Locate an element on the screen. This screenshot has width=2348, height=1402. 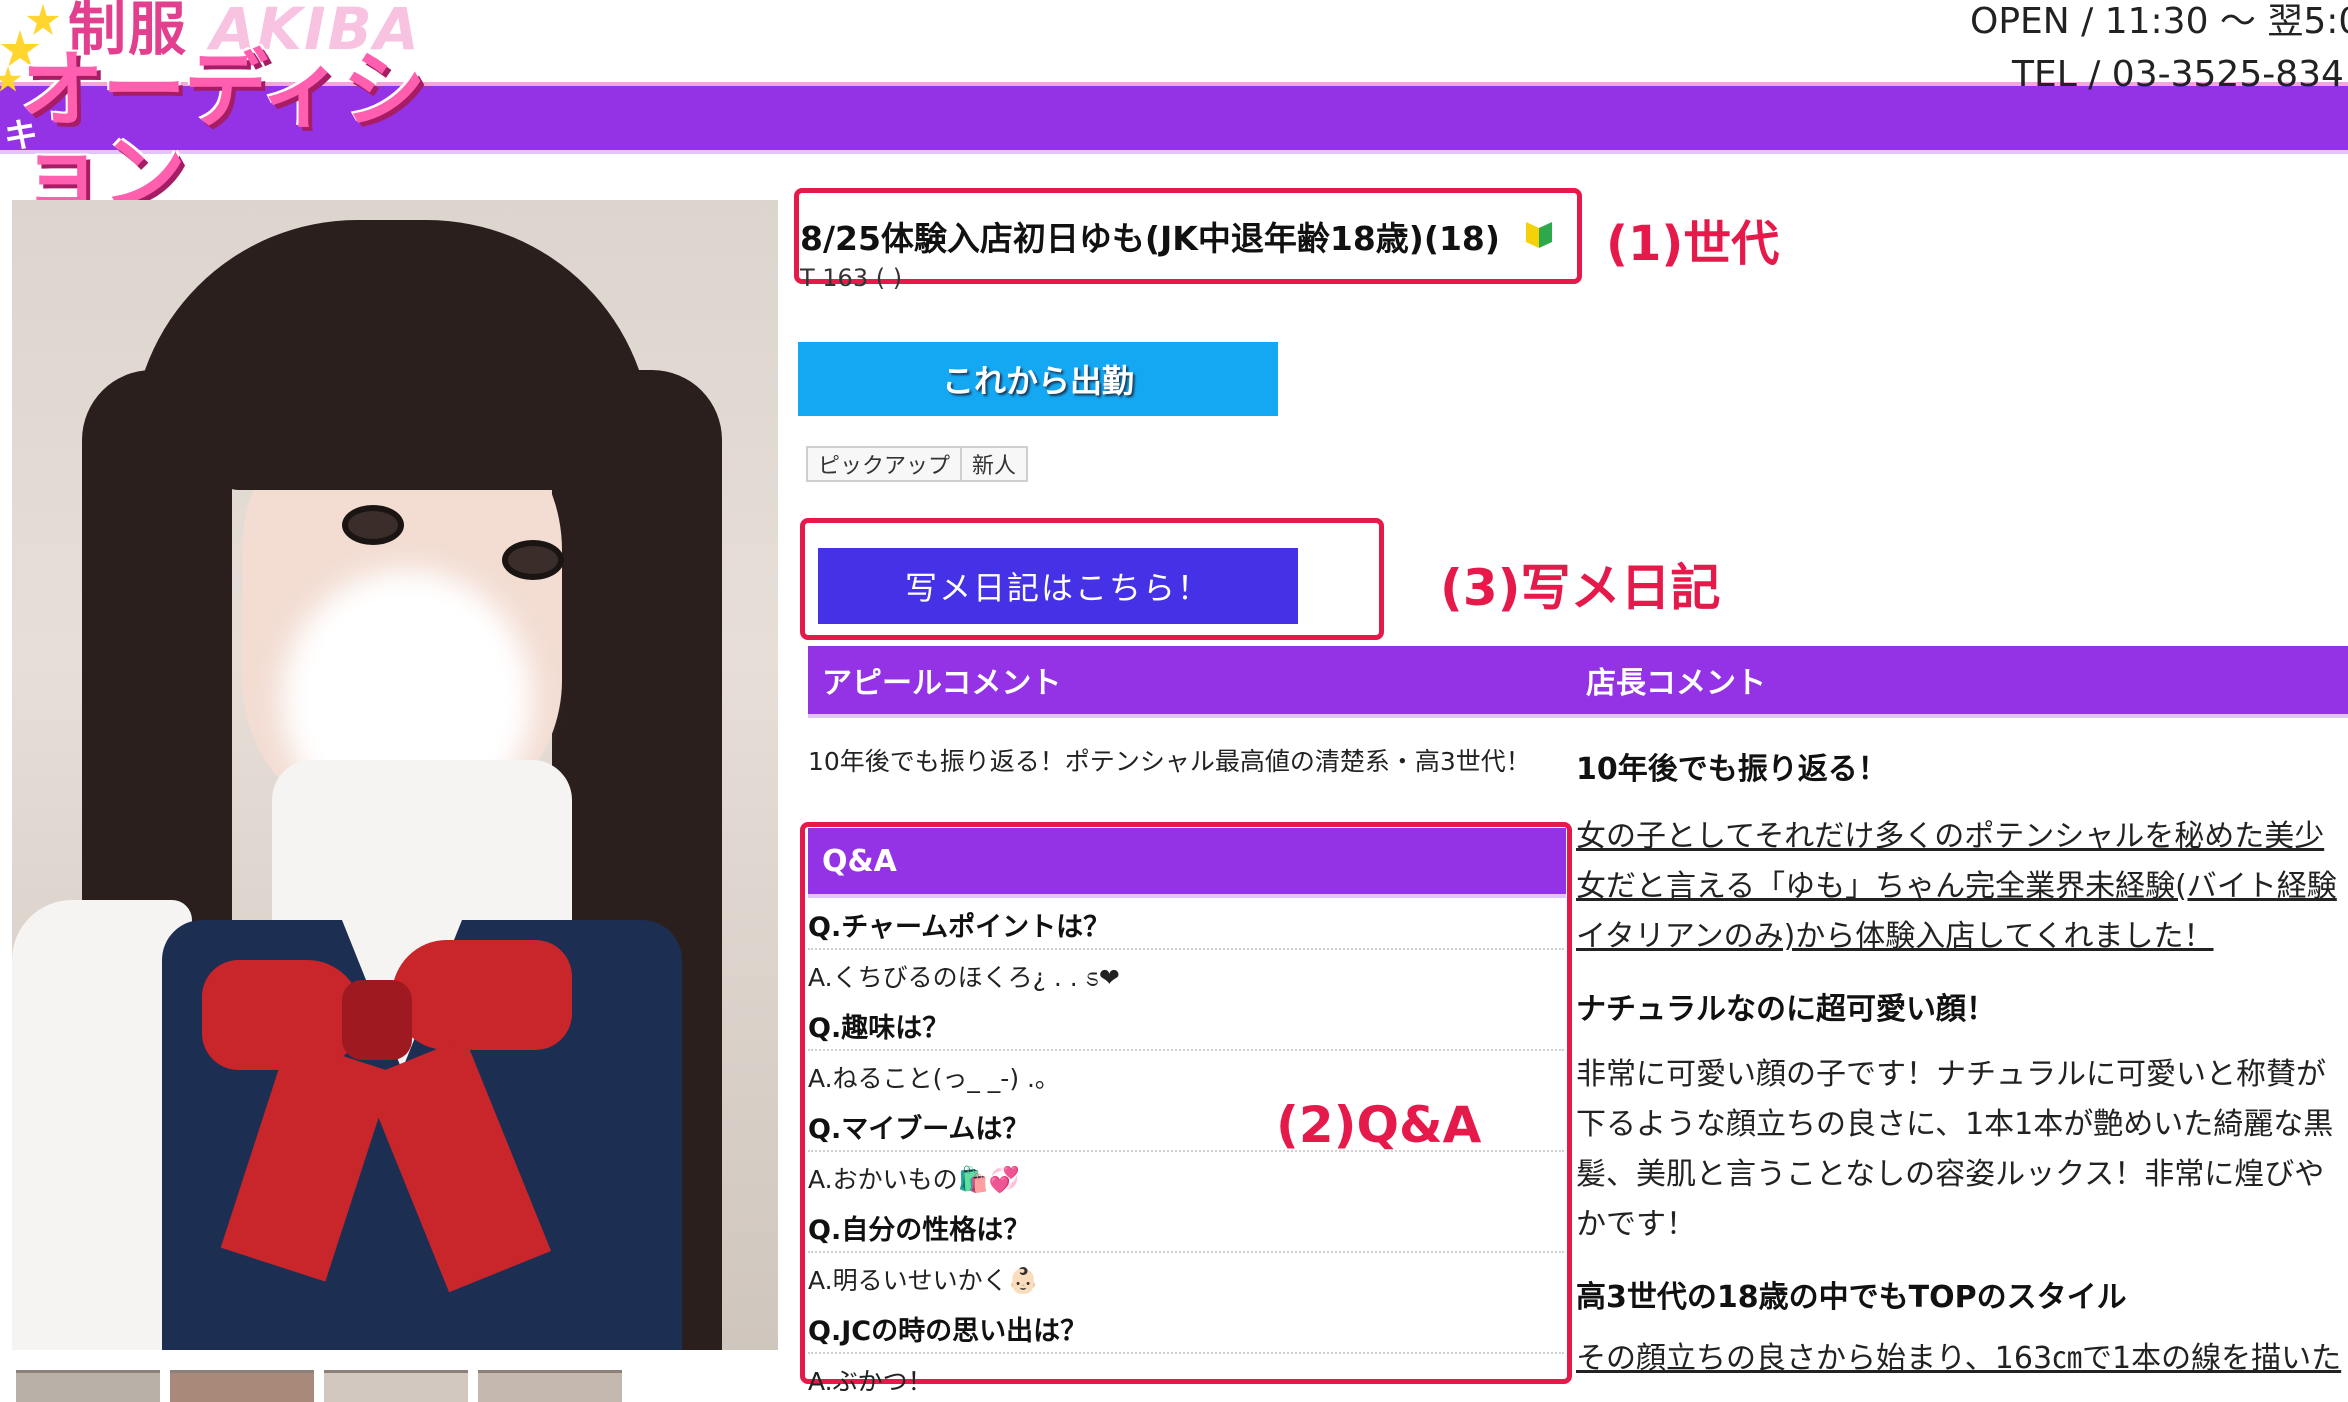
qa-heading: Q&A is located at coordinates (1187, 863).